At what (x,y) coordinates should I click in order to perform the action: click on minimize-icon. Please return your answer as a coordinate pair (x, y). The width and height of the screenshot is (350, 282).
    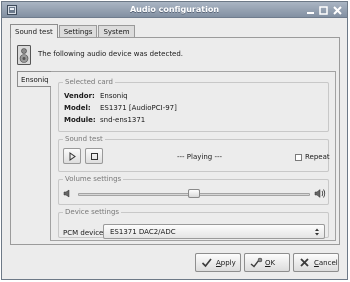
    Looking at the image, I should click on (310, 10).